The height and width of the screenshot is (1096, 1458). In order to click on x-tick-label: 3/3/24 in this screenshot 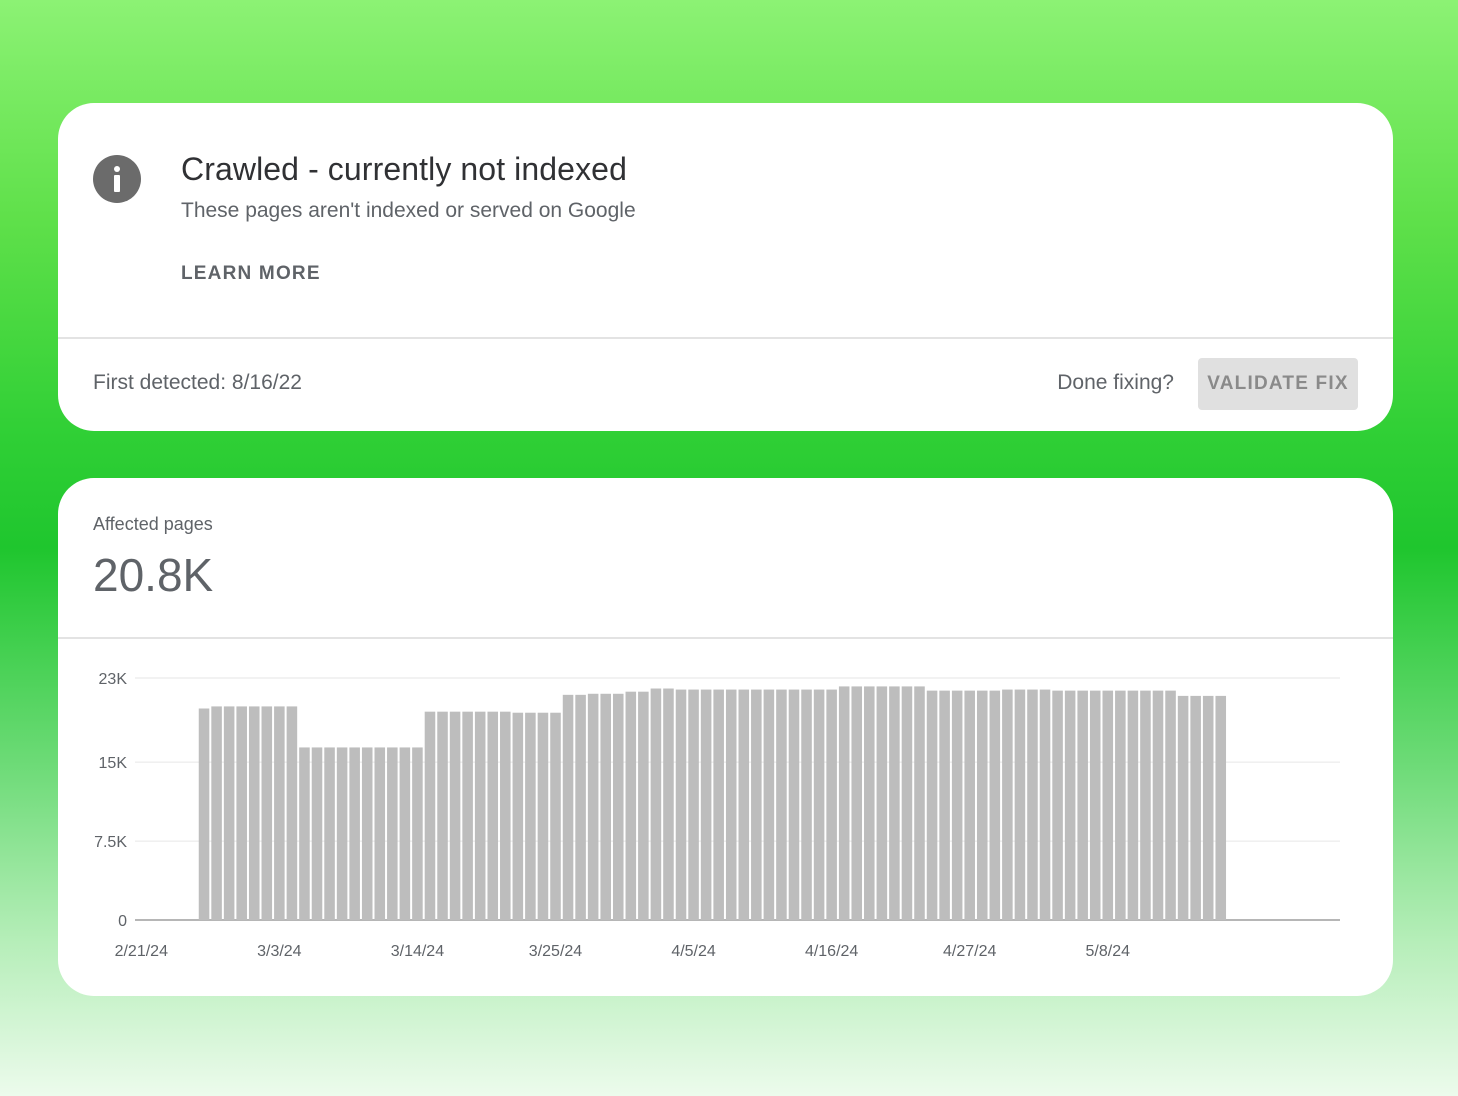, I will do `click(279, 951)`.